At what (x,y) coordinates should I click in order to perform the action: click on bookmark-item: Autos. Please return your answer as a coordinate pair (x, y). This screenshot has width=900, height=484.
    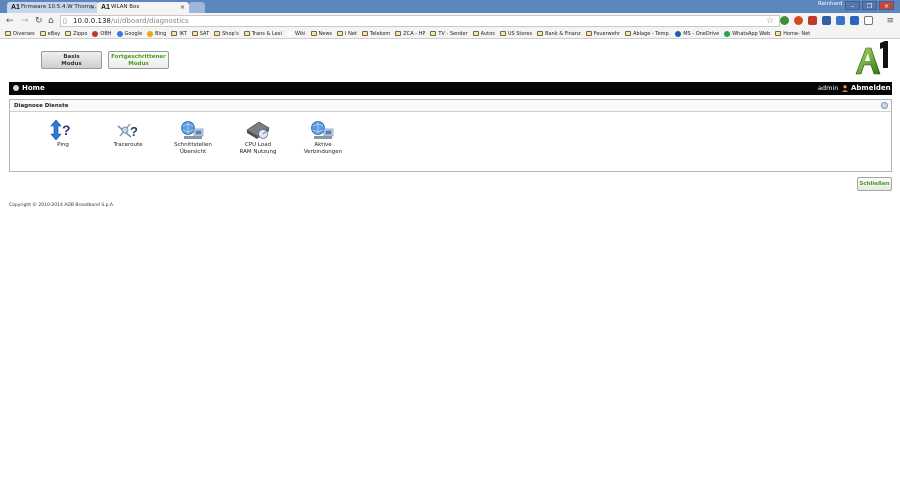
    Looking at the image, I should click on (483, 33).